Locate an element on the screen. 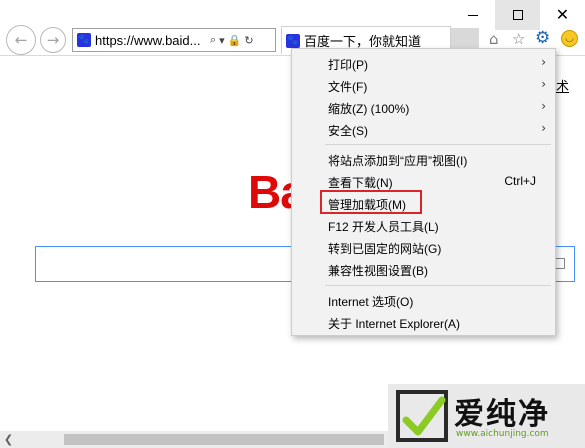 This screenshot has width=585, height=448. tab-favicon-icon: 🐾 is located at coordinates (293, 40).